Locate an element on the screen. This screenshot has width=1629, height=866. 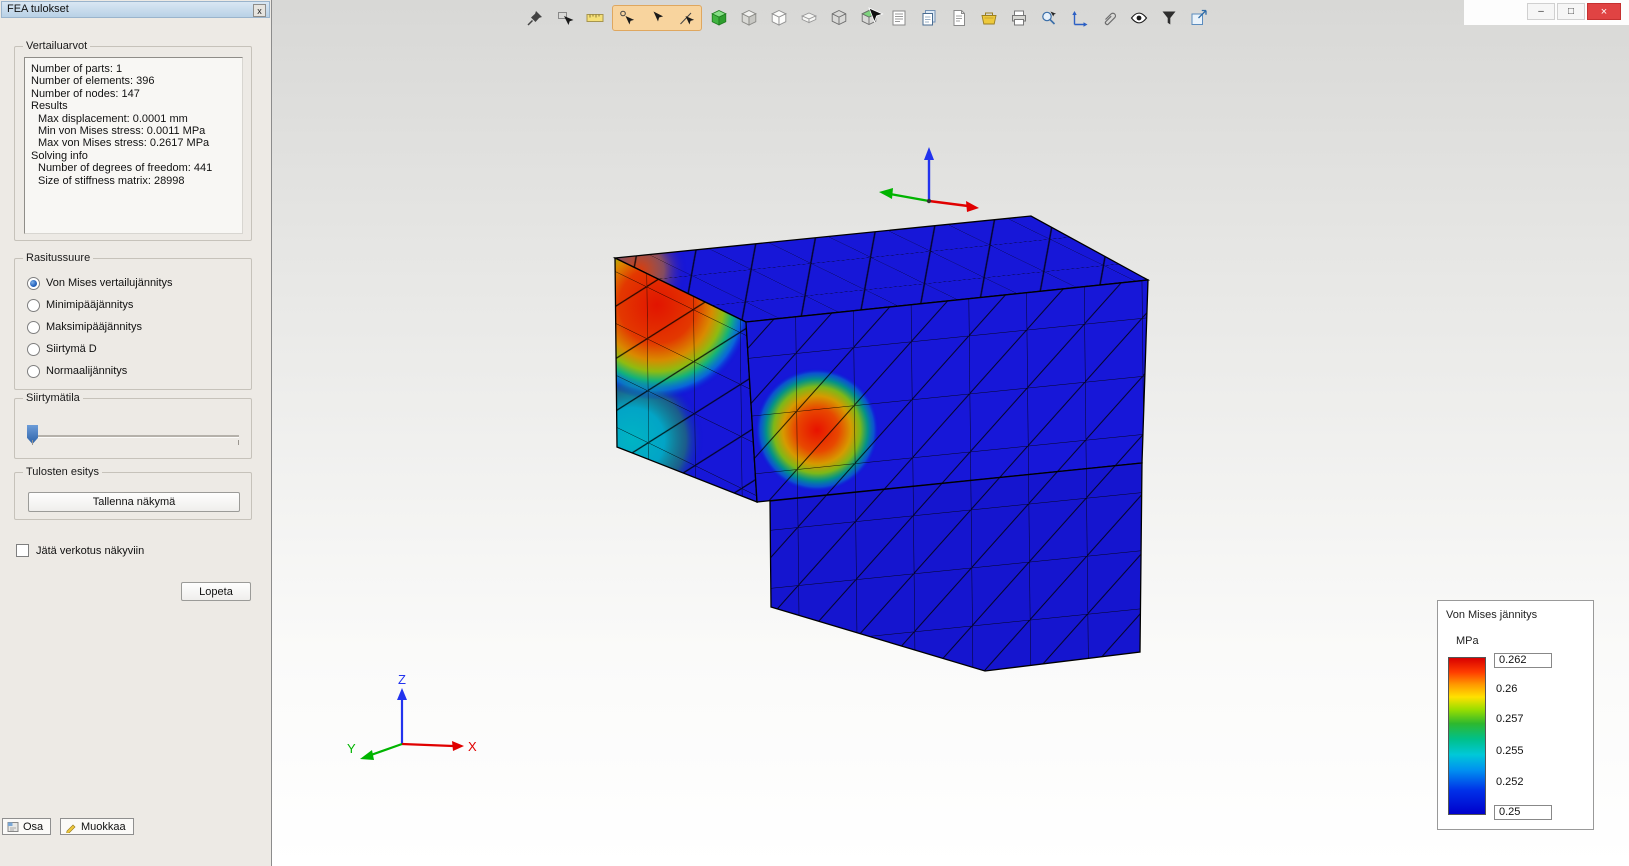
legend-value: 0.26 is located at coordinates (1507, 689).